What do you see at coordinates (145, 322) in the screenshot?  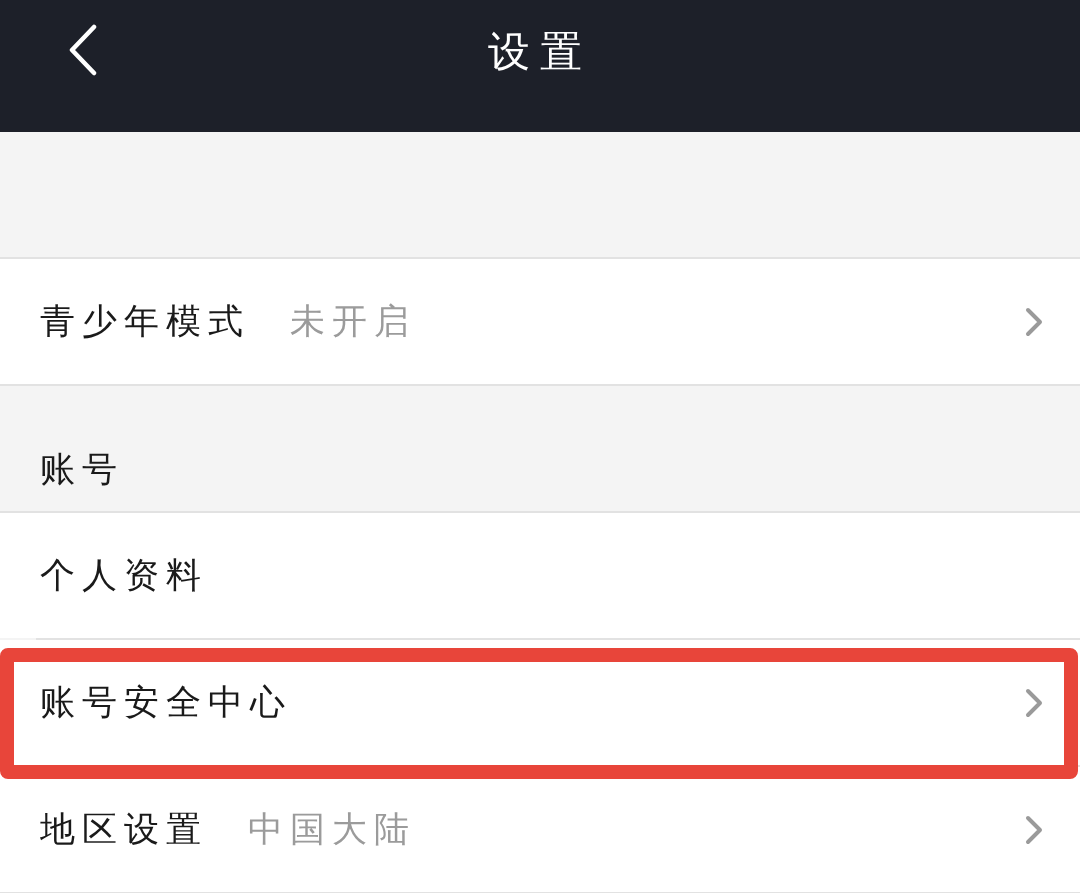 I see `row-label: 青少年模式` at bounding box center [145, 322].